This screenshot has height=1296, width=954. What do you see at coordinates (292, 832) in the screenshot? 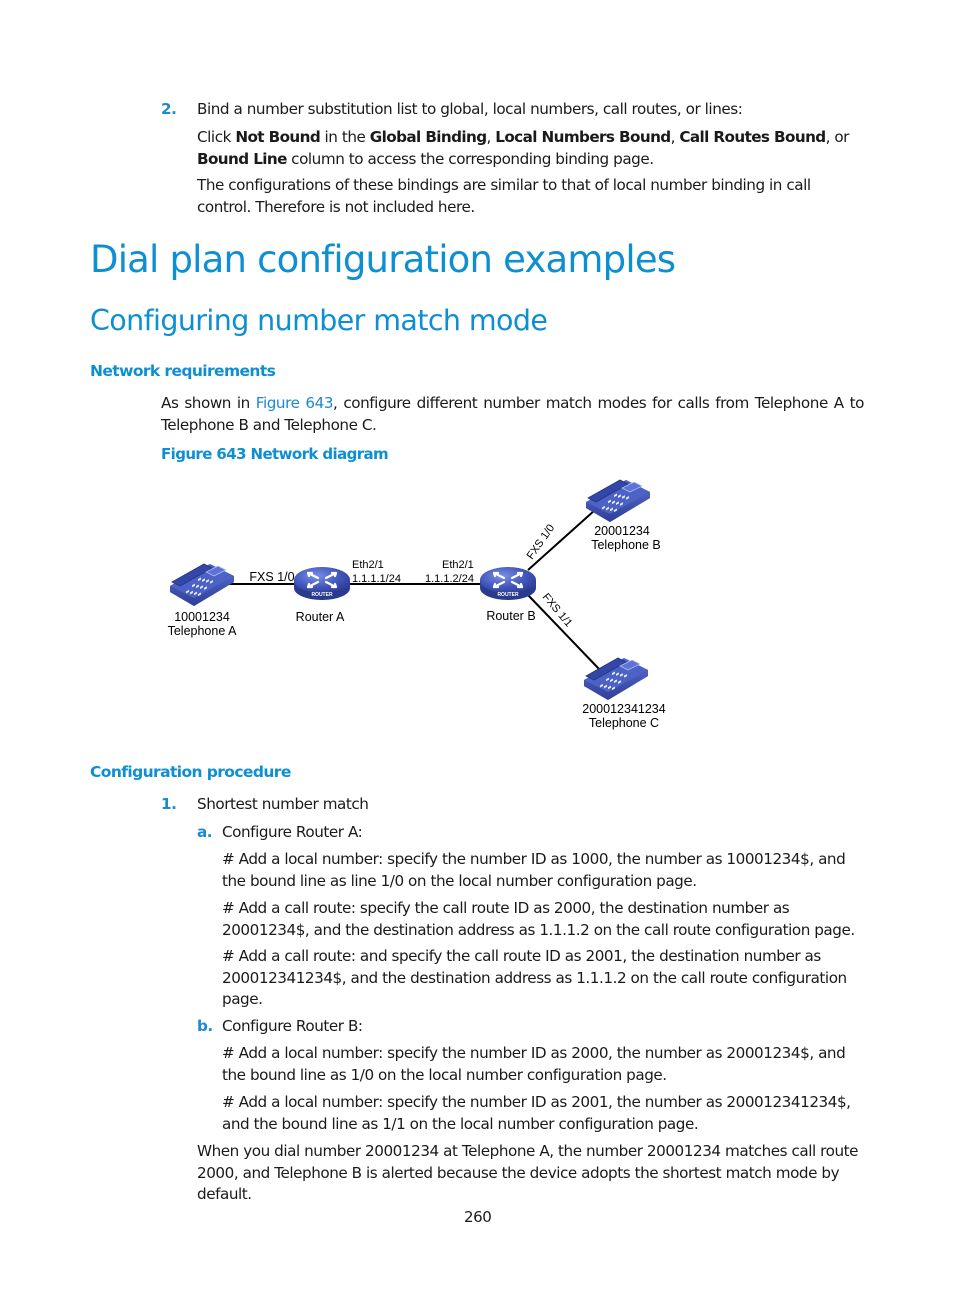
I see `substep-a-title: Configure Router A:` at bounding box center [292, 832].